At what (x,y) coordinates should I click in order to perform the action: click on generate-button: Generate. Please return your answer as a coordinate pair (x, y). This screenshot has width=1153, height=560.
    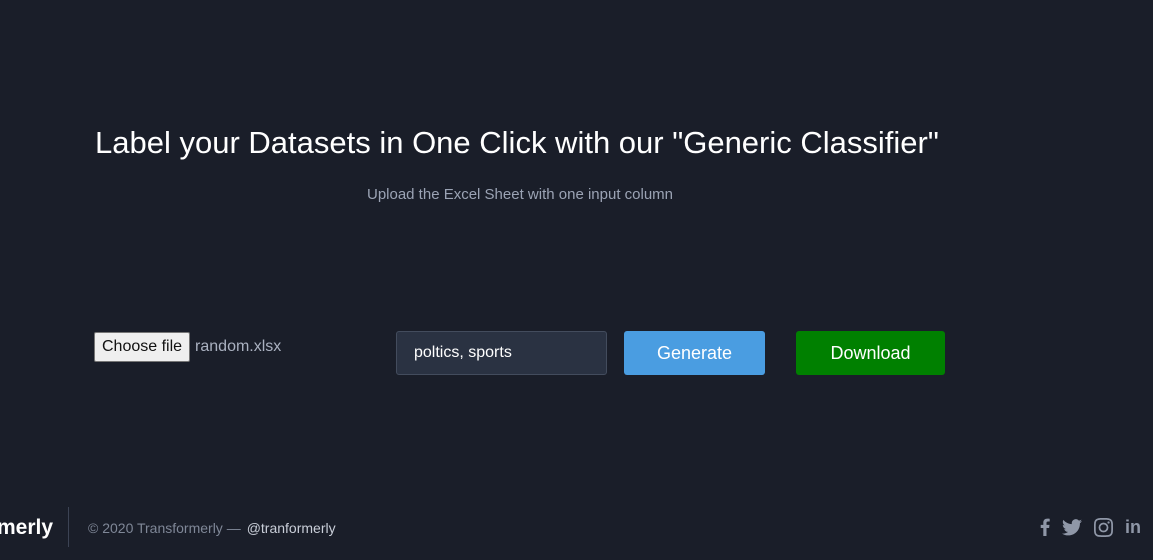
    Looking at the image, I should click on (694, 353).